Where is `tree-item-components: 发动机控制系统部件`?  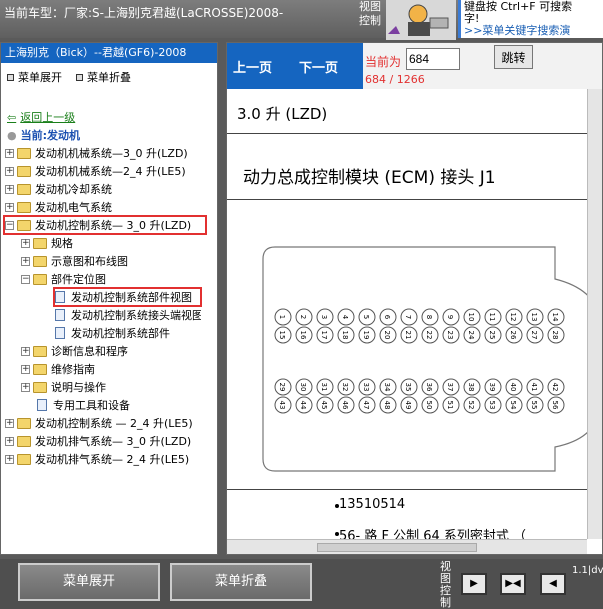
tree-item-components: 发动机控制系统部件 is located at coordinates (112, 333).